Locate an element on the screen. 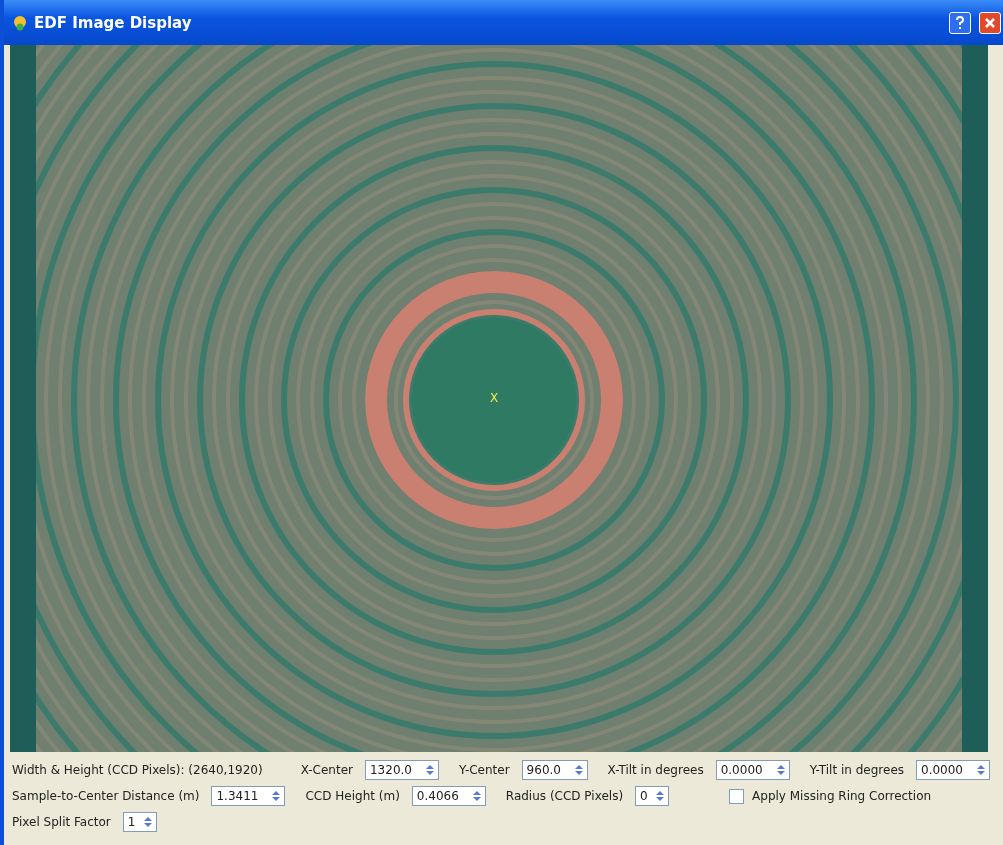 The image size is (1003, 845). spin-box: 1 is located at coordinates (139, 822).